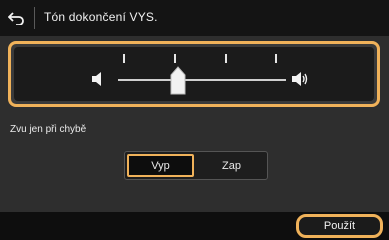 Image resolution: width=389 pixels, height=240 pixels. I want to click on title-separator, so click(34, 18).